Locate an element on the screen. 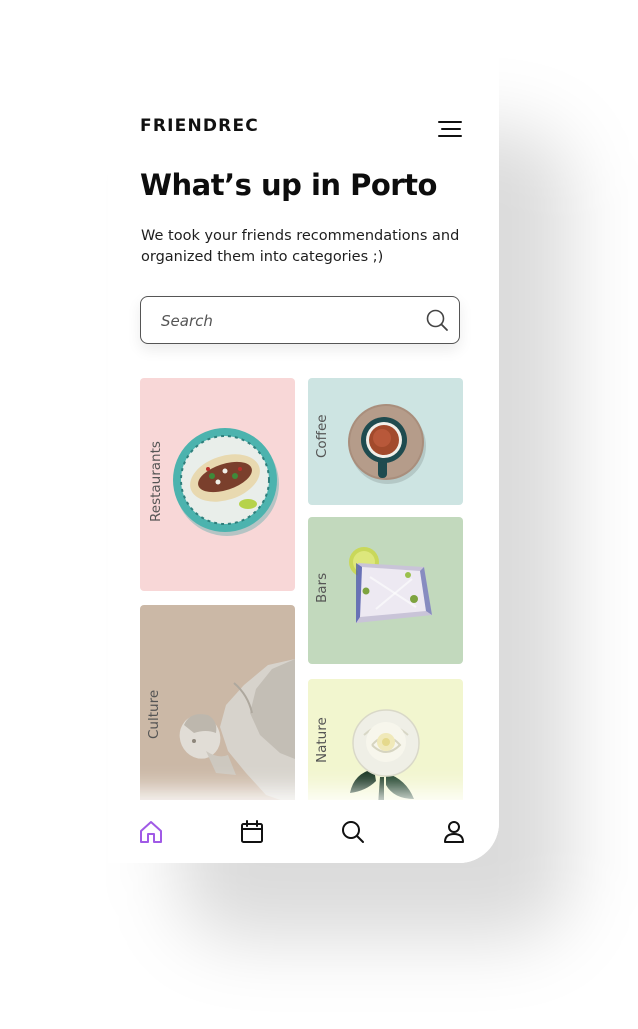  category-label: Coffee is located at coordinates (322, 436).